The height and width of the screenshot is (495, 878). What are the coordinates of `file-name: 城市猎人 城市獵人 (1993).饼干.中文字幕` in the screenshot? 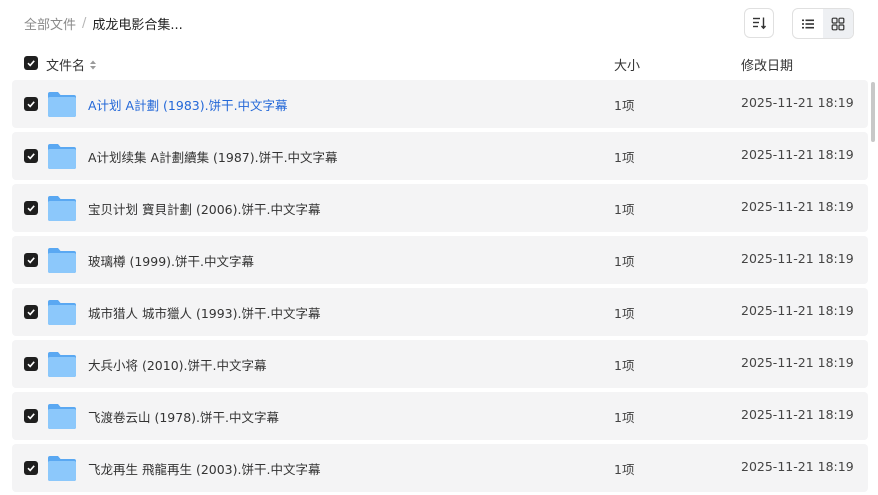 It's located at (204, 312).